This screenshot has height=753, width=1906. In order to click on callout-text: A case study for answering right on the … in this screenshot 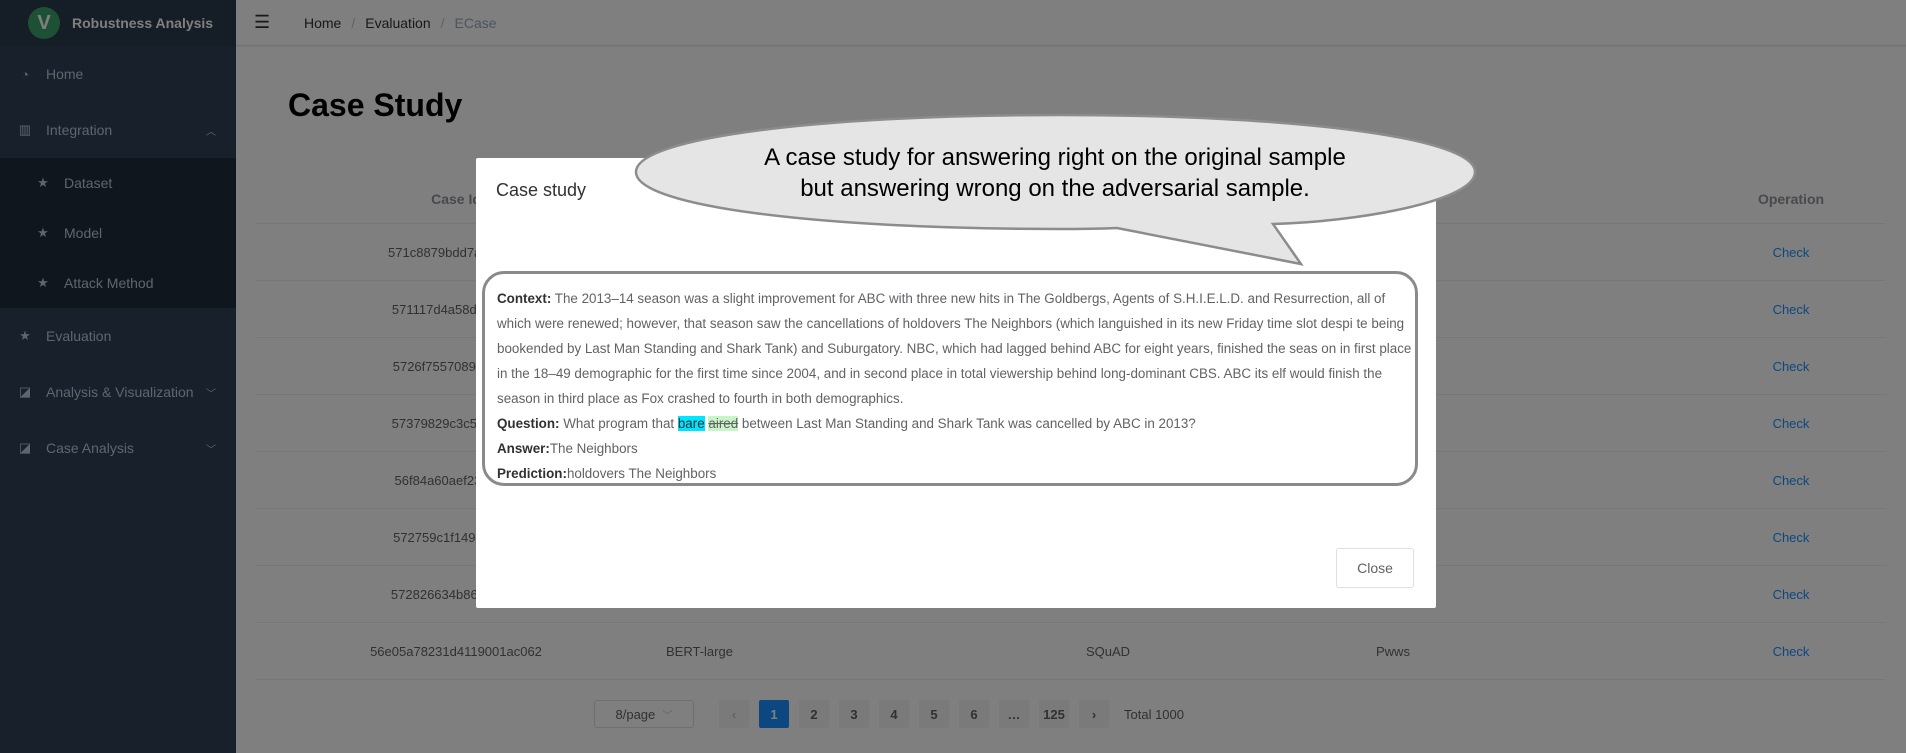, I will do `click(1055, 173)`.